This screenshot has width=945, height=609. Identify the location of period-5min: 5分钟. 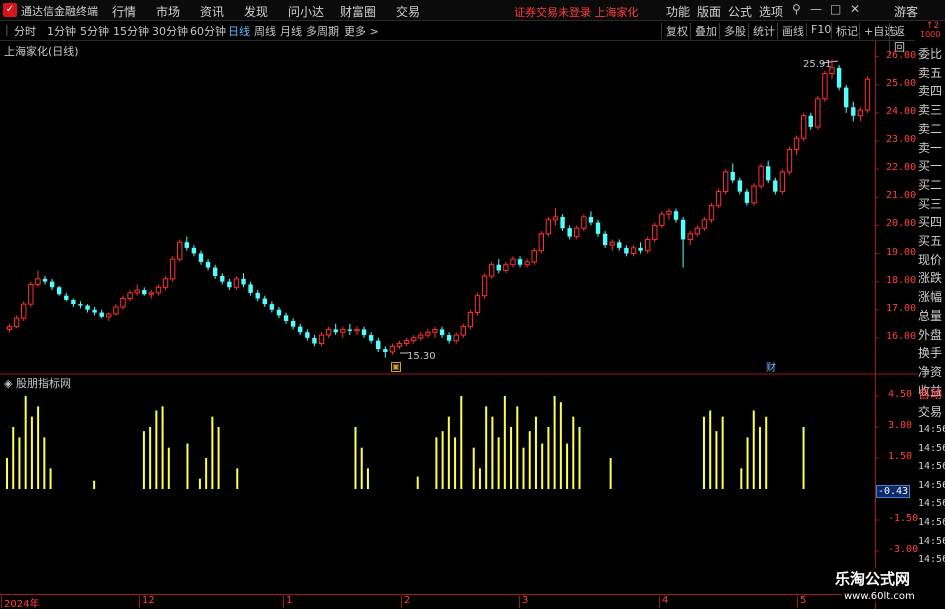
(94, 31).